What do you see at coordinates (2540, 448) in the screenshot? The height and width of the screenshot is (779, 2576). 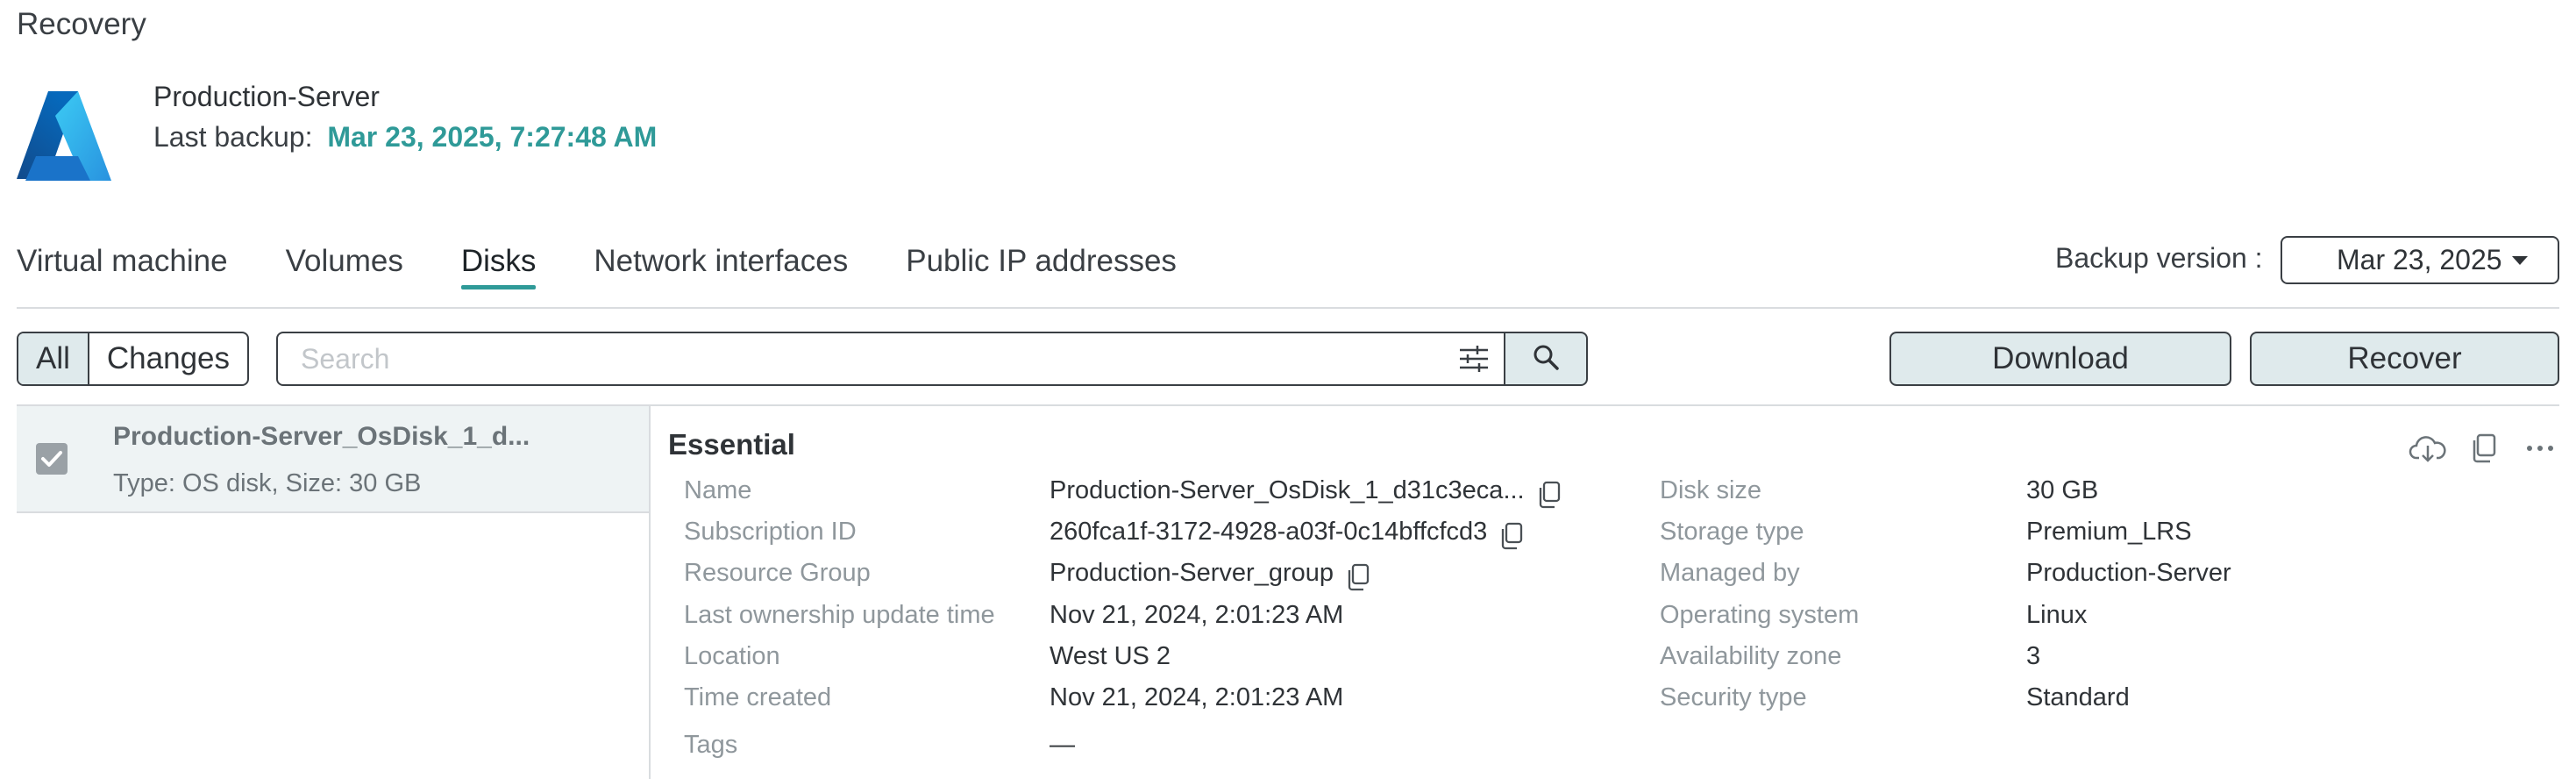 I see `more-icon` at bounding box center [2540, 448].